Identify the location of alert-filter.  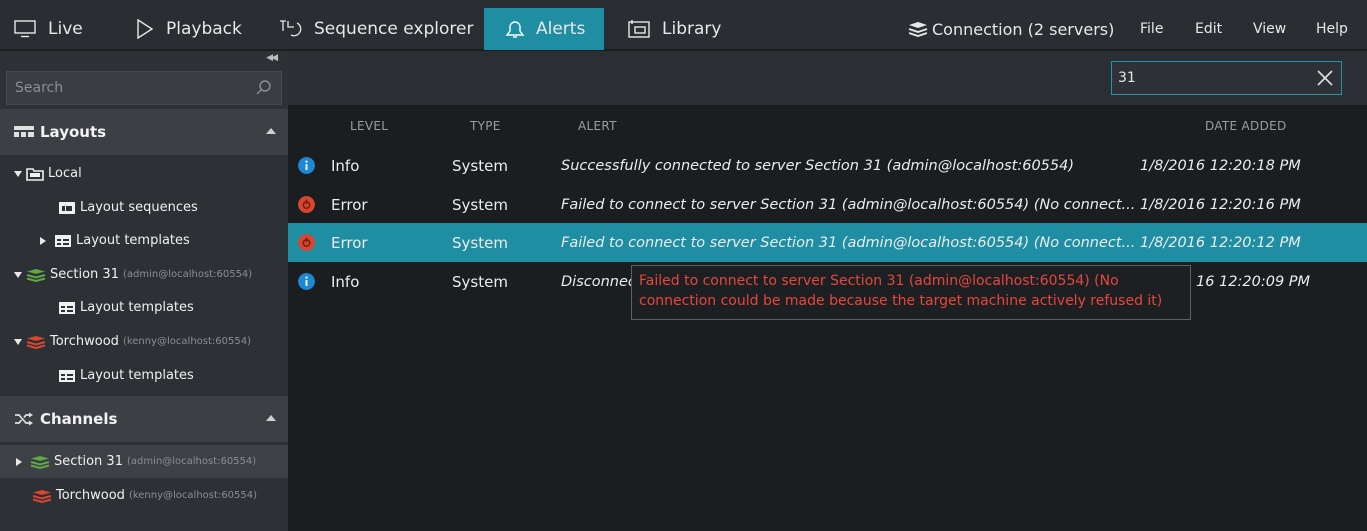
(1226, 78).